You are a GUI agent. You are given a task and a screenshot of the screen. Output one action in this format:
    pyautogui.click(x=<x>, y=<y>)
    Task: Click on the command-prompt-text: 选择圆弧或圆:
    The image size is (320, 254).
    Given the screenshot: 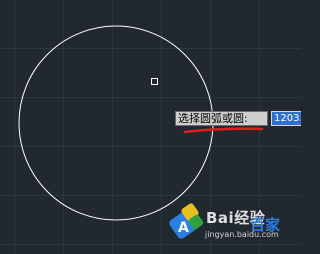 What is the action you would take?
    pyautogui.click(x=213, y=118)
    